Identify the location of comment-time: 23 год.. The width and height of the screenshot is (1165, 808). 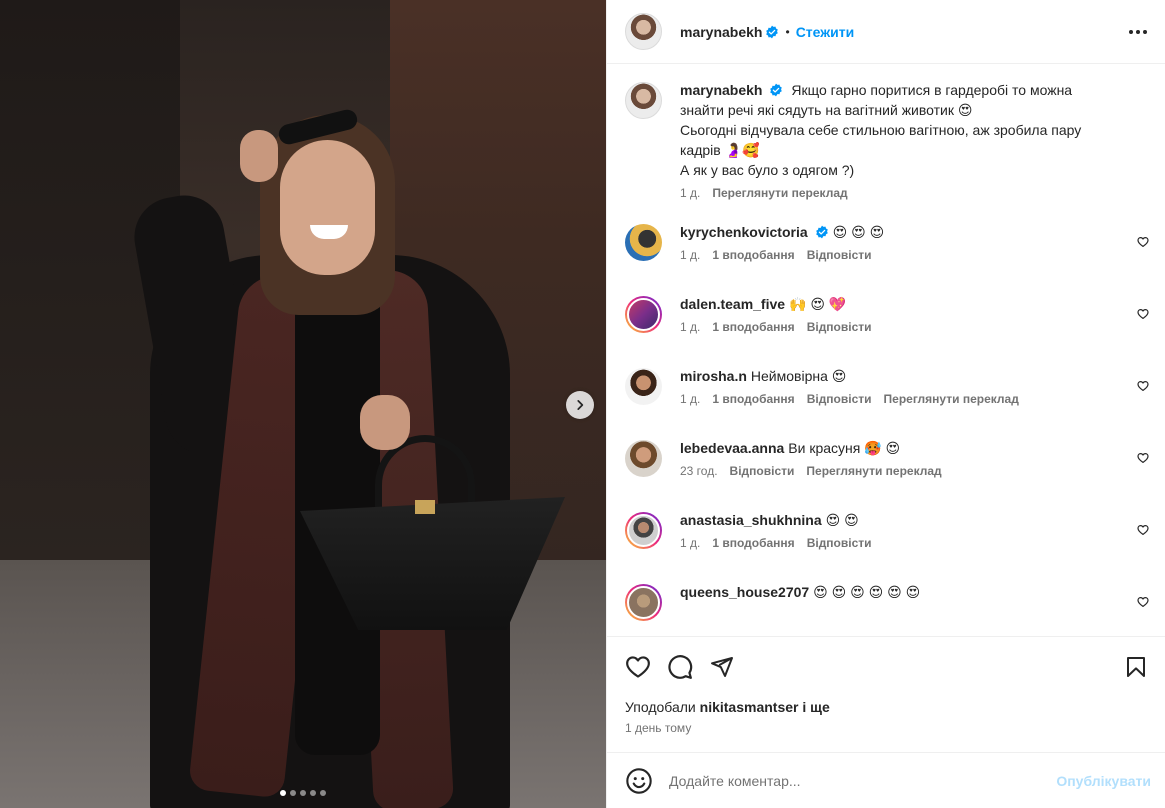
(699, 471).